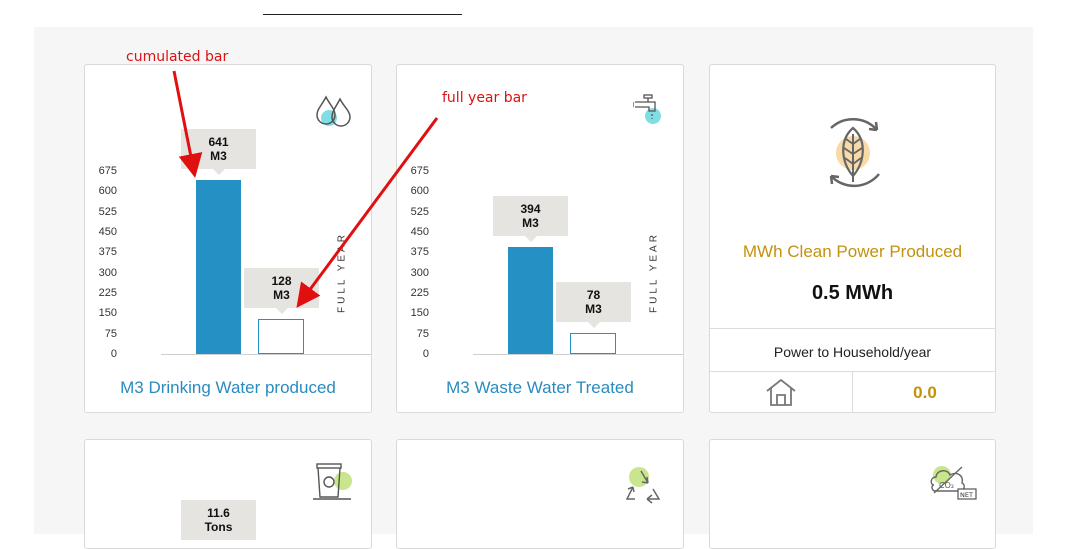 The image size is (1090, 549). What do you see at coordinates (218, 527) in the screenshot?
I see `bin-tooltip-unit: Tons` at bounding box center [218, 527].